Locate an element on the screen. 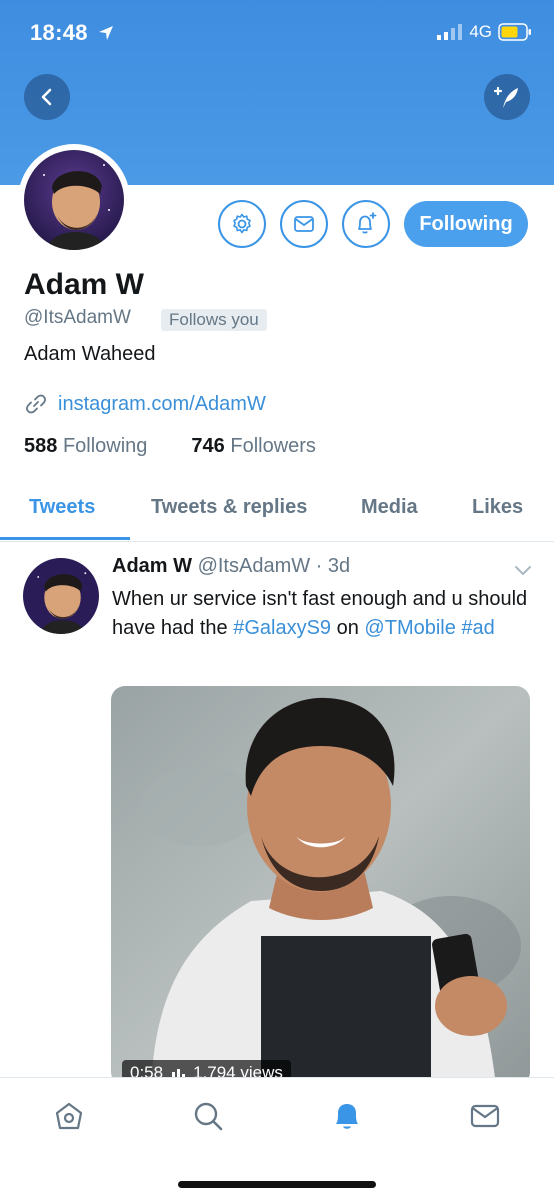 Image resolution: width=554 pixels, height=1201 pixels. hashtag-link: #ad is located at coordinates (477, 628).